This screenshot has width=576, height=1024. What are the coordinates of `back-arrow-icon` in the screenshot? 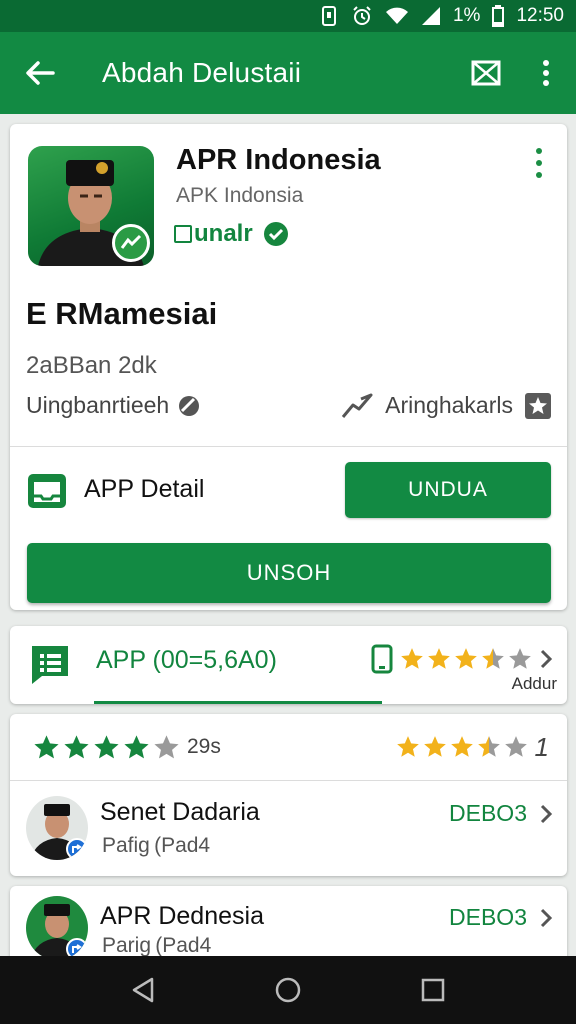 It's located at (40, 73).